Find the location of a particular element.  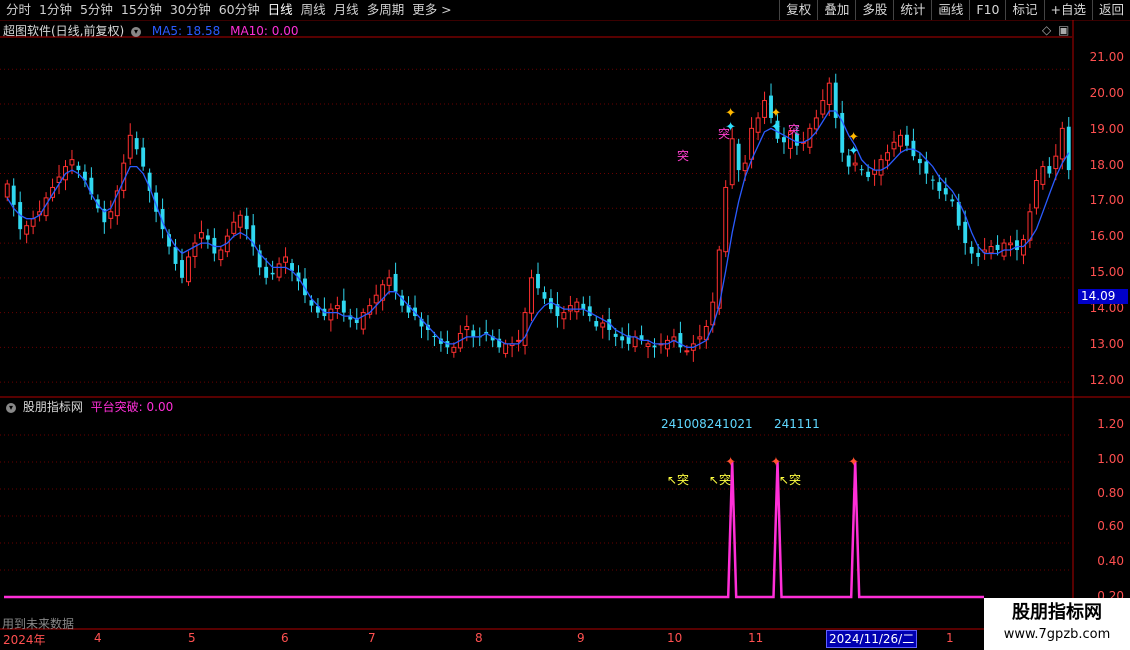

signal-dates-label: 241008241021 is located at coordinates (707, 424).